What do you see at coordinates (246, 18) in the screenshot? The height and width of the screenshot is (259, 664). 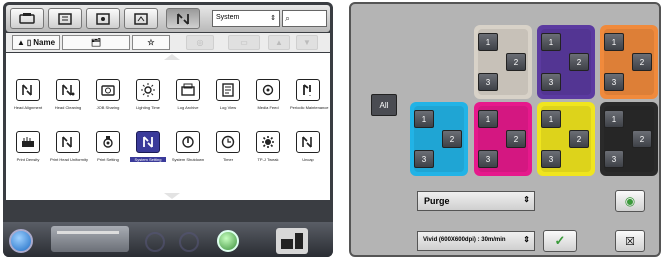 I see `category-select: System ⇕` at bounding box center [246, 18].